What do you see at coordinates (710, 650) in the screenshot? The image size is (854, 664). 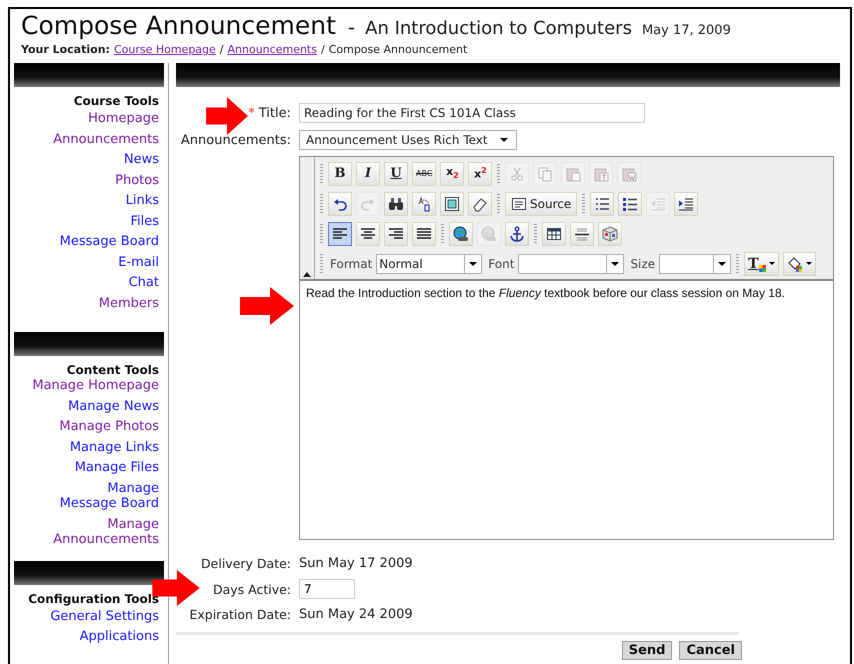 I see `cancel-button: Cancel` at bounding box center [710, 650].